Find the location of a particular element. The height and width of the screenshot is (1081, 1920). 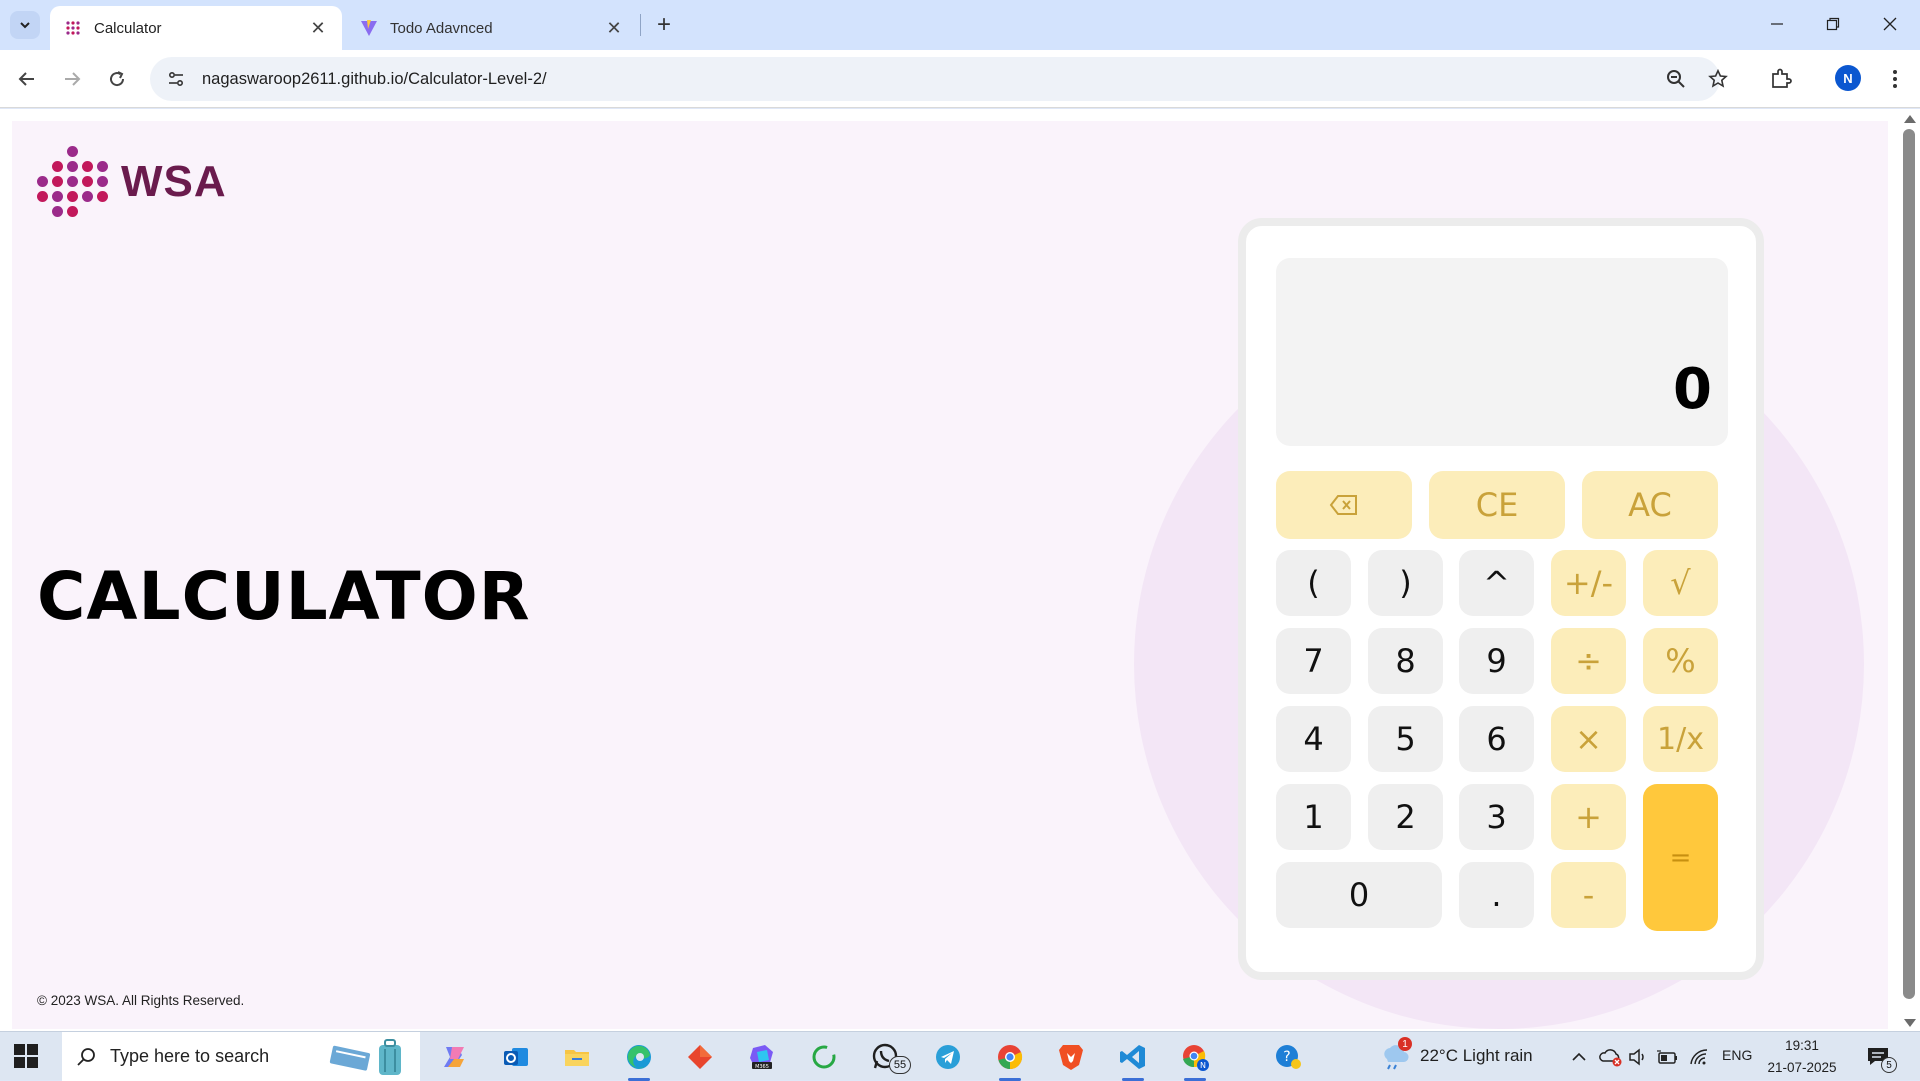

digit-4-button: 4 is located at coordinates (1313, 739).